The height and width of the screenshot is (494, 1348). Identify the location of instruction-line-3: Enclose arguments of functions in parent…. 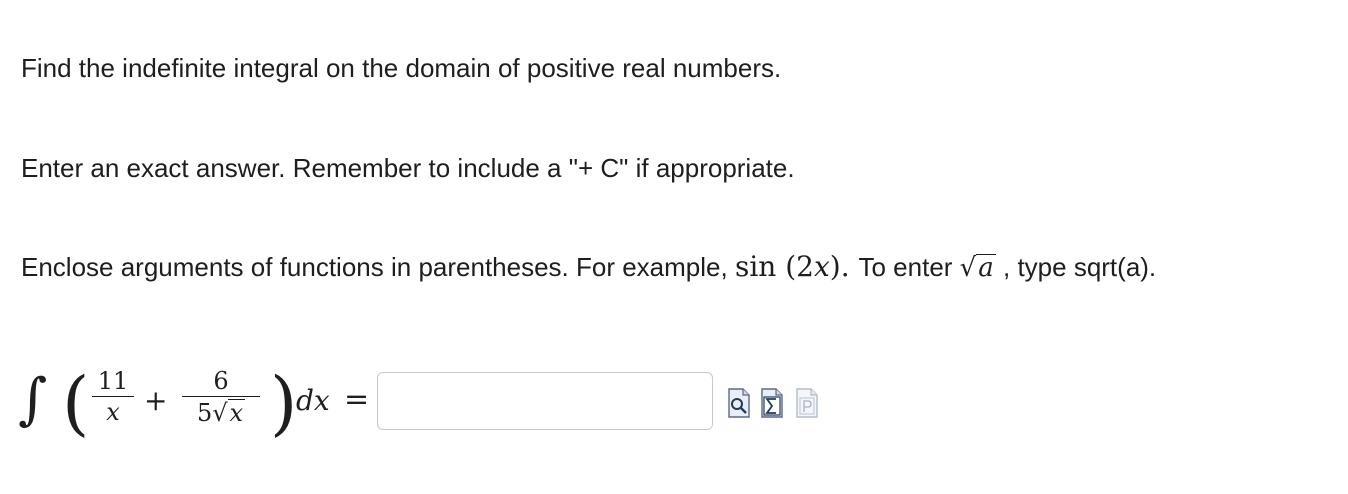
(588, 267).